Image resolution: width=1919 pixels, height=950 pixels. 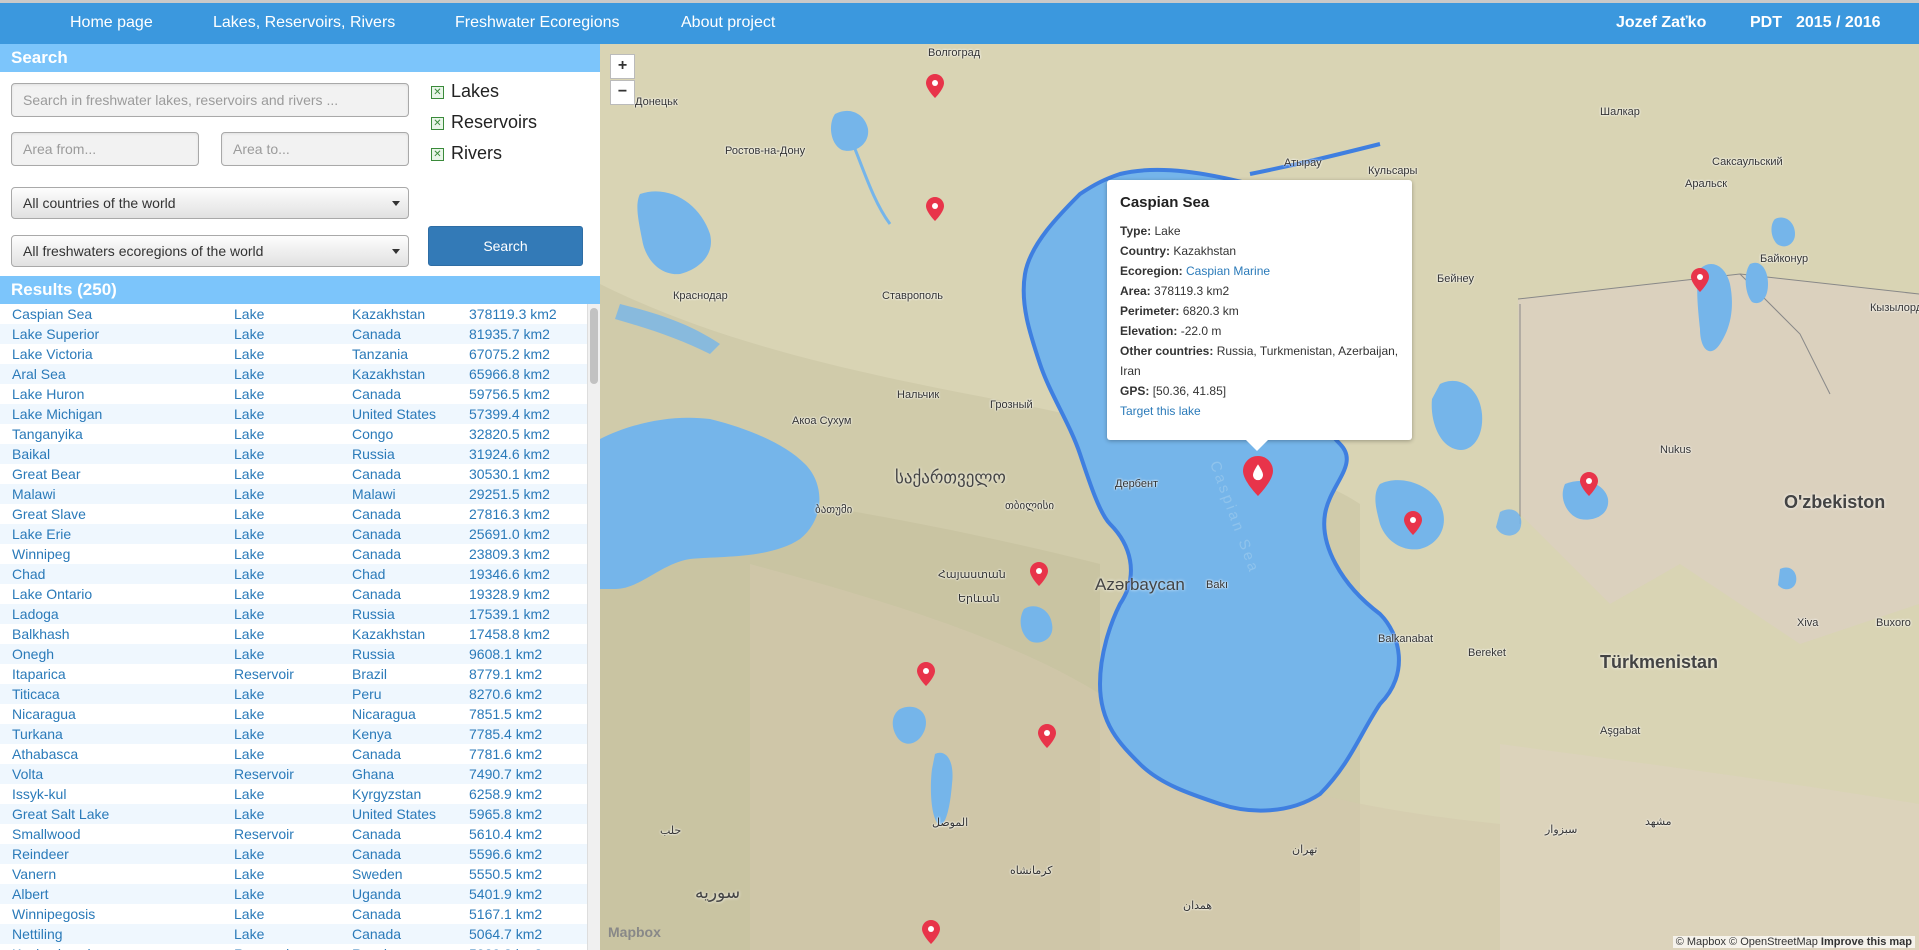 What do you see at coordinates (293, 374) in the screenshot?
I see `result-row: Aral Sea Lake Kazakhstan 65966.8 km2` at bounding box center [293, 374].